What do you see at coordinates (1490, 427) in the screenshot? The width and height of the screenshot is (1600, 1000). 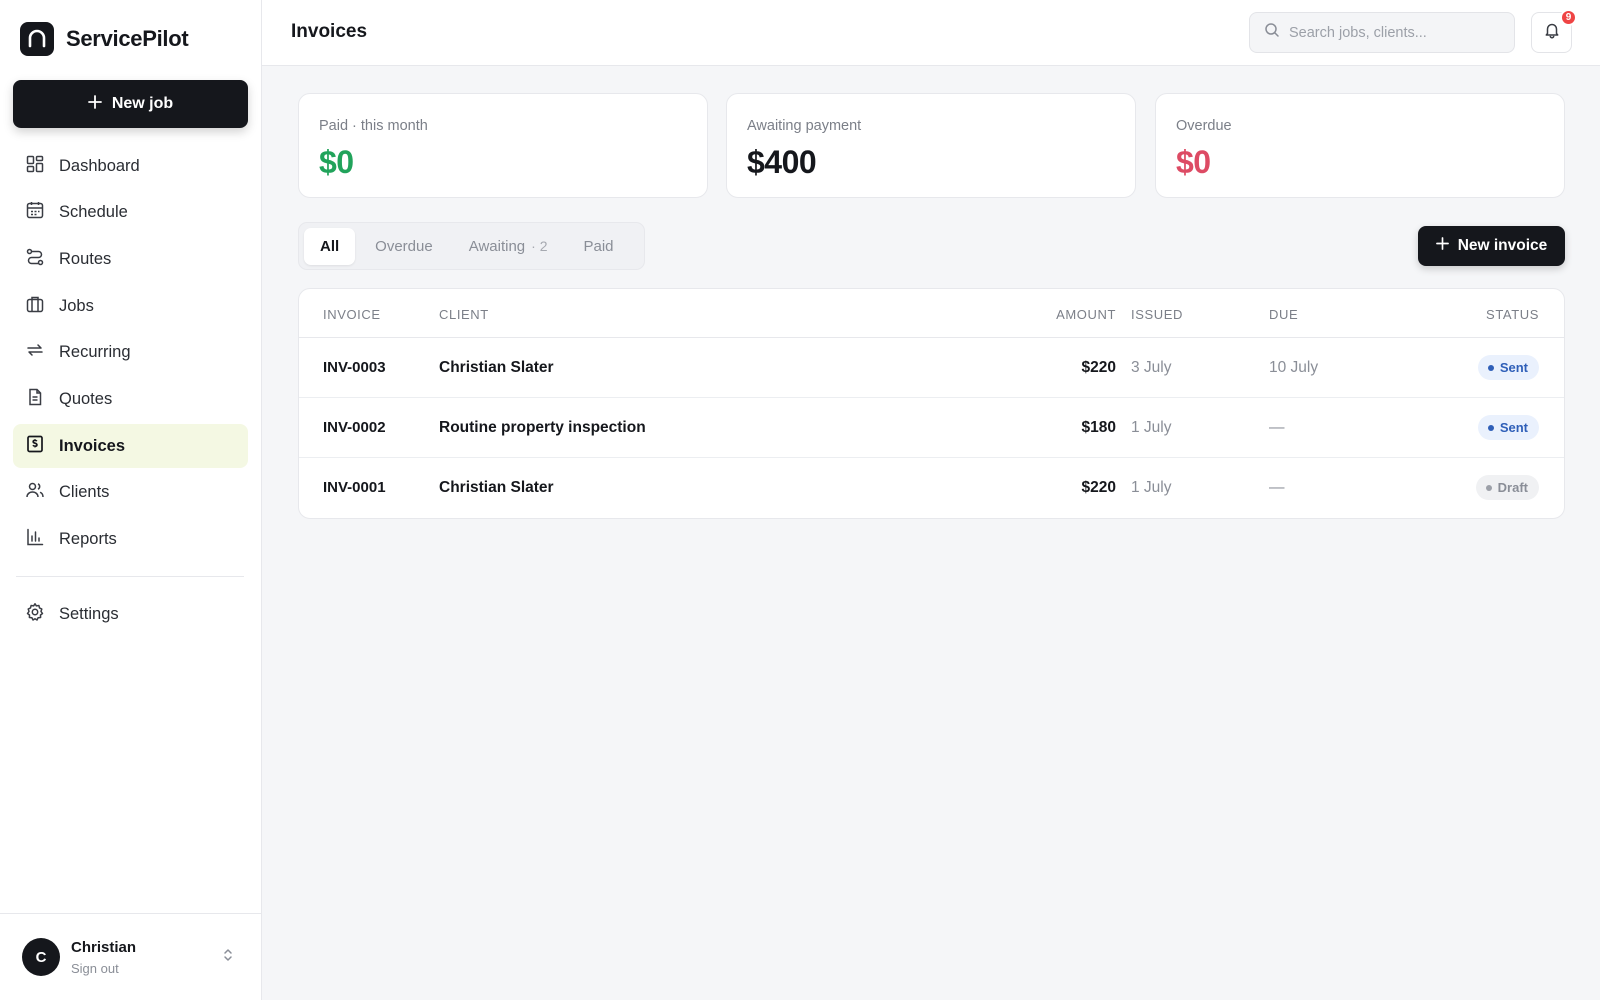 I see `status-dot-icon` at bounding box center [1490, 427].